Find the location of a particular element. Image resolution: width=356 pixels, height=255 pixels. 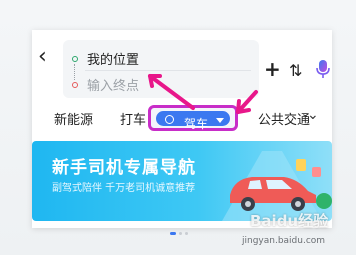

add-waypoint-button: + is located at coordinates (272, 69).